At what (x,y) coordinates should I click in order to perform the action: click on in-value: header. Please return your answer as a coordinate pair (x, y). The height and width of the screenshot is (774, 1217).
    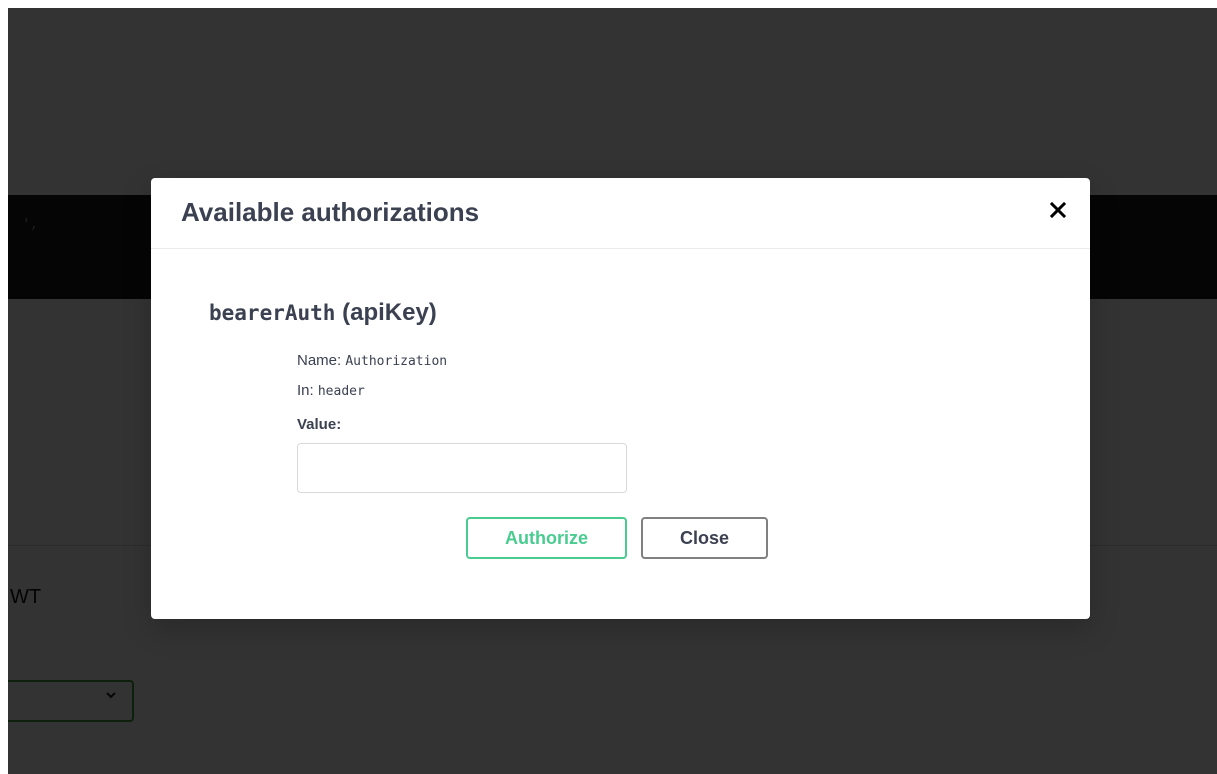
    Looking at the image, I should click on (341, 391).